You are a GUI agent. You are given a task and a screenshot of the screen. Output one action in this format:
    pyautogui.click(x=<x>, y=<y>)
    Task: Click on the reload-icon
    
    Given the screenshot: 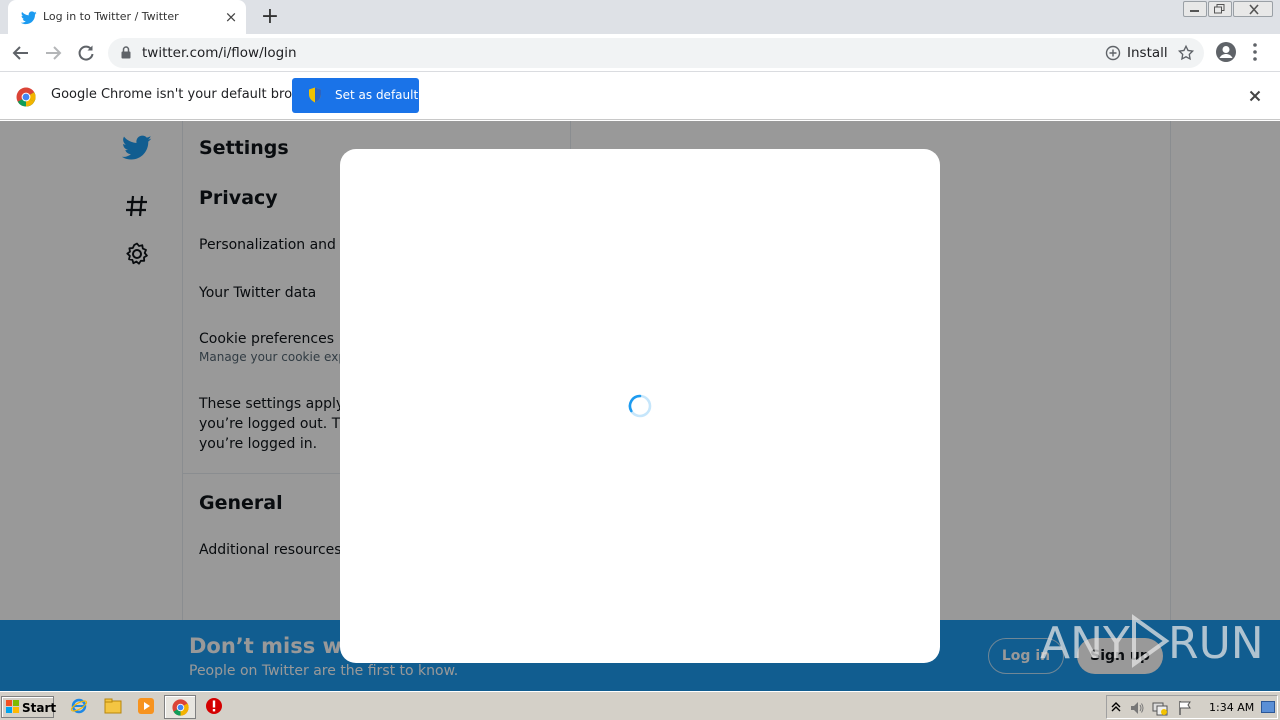 What is the action you would take?
    pyautogui.click(x=86, y=53)
    